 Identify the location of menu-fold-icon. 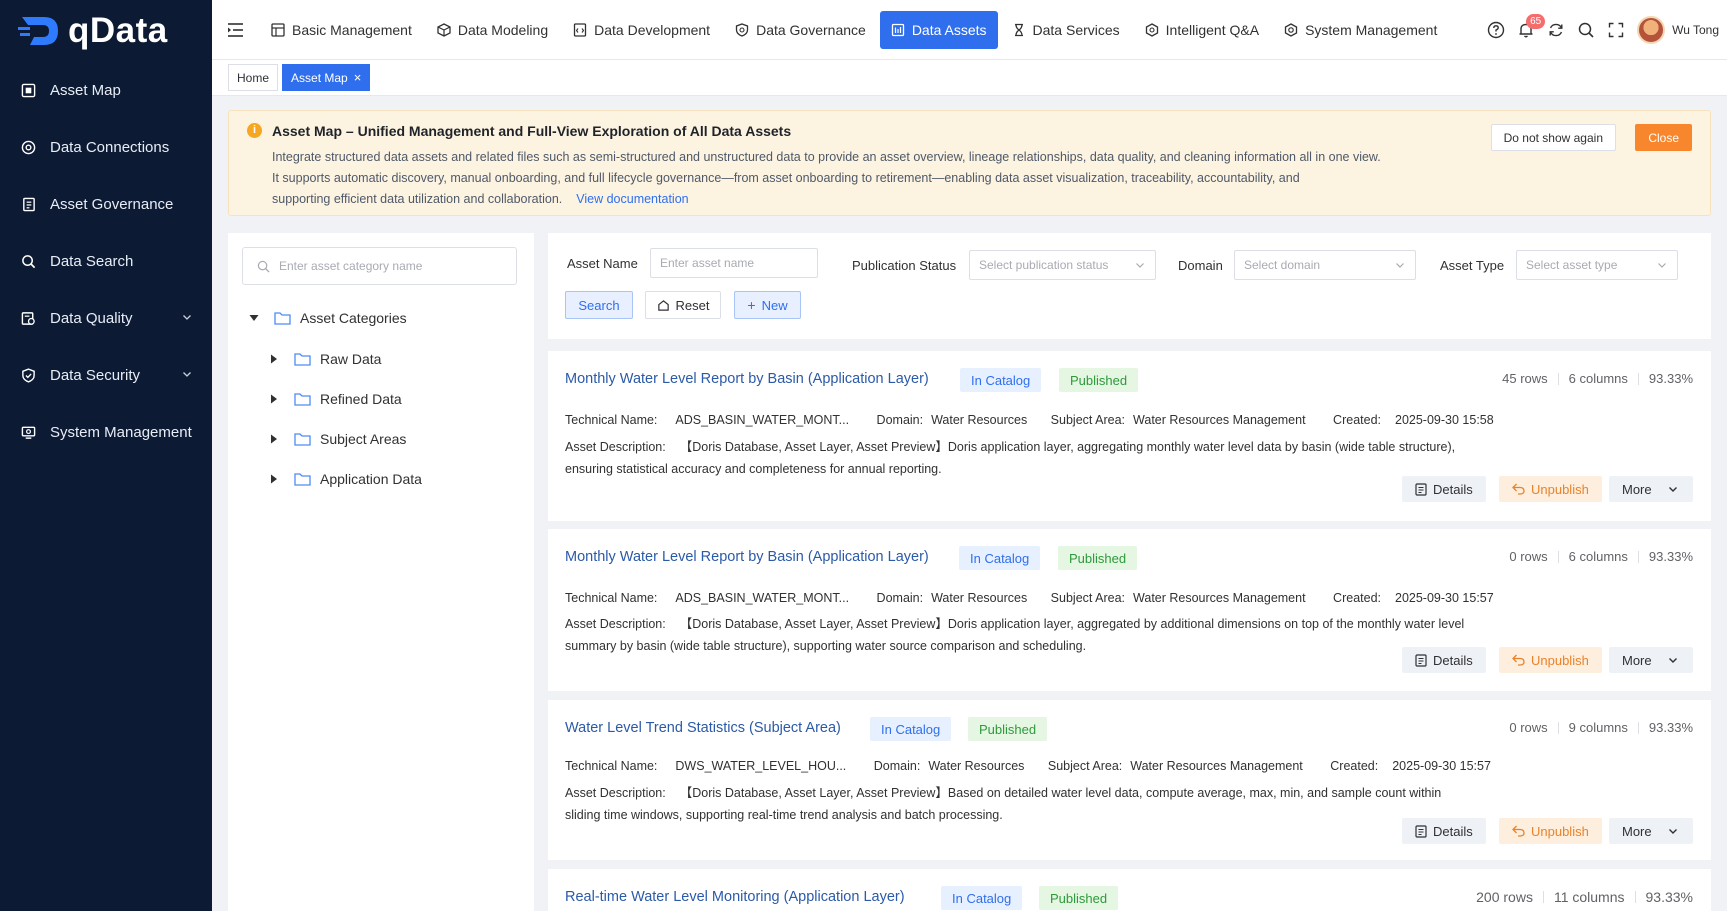
(235, 29).